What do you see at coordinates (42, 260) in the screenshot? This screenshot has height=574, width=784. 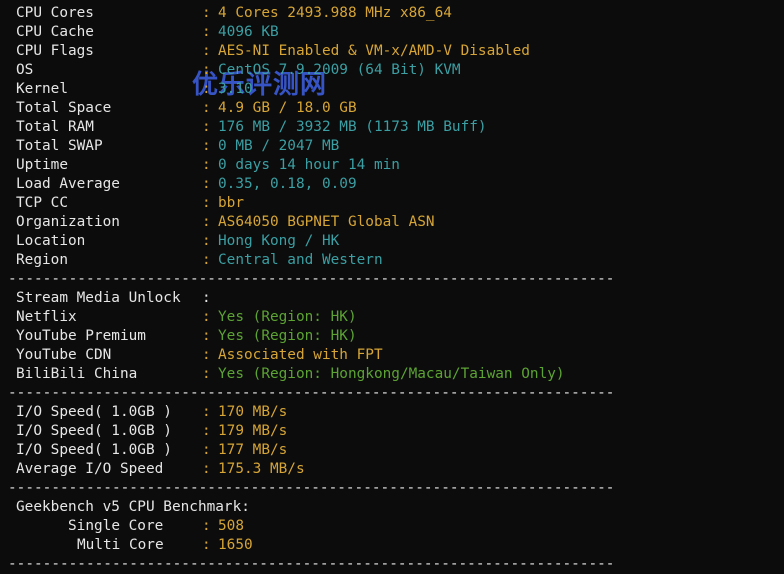 I see `sysinfo-region-label: Region` at bounding box center [42, 260].